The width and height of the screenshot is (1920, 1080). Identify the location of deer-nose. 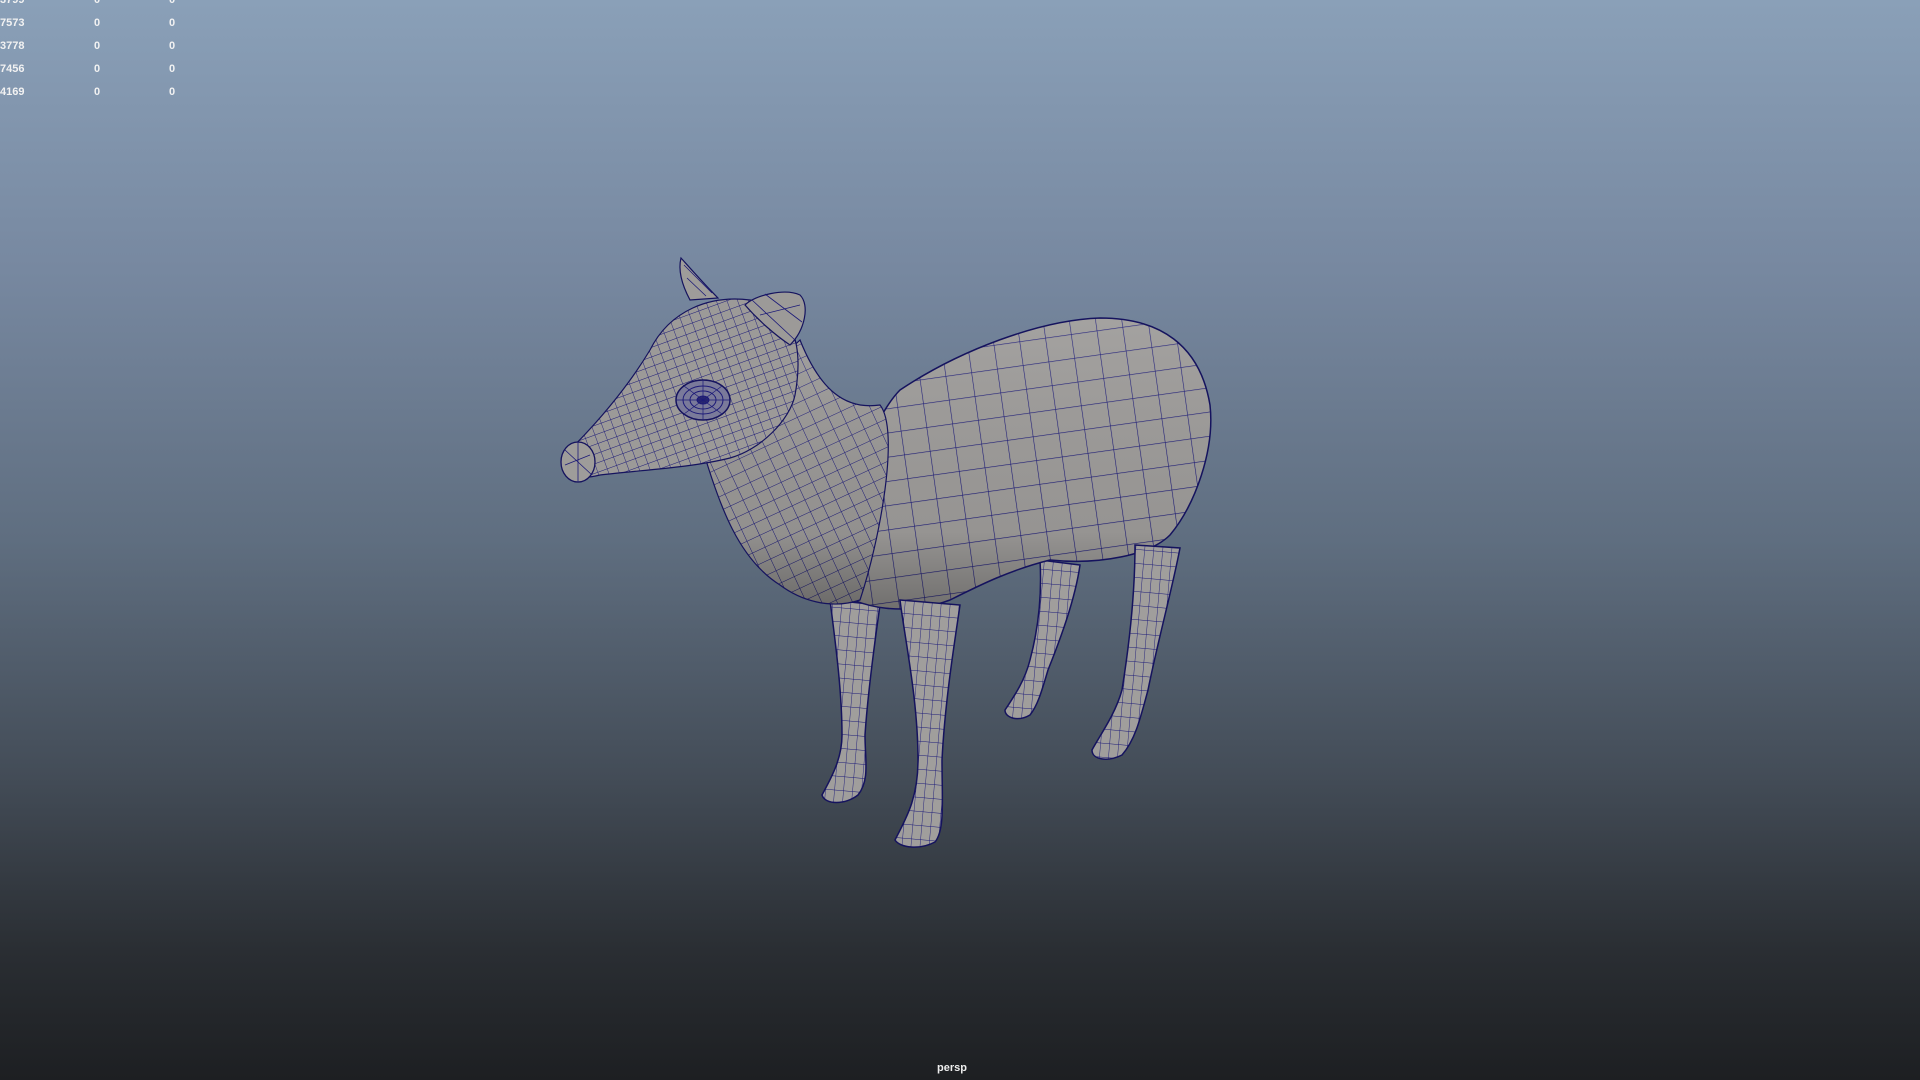
(578, 462).